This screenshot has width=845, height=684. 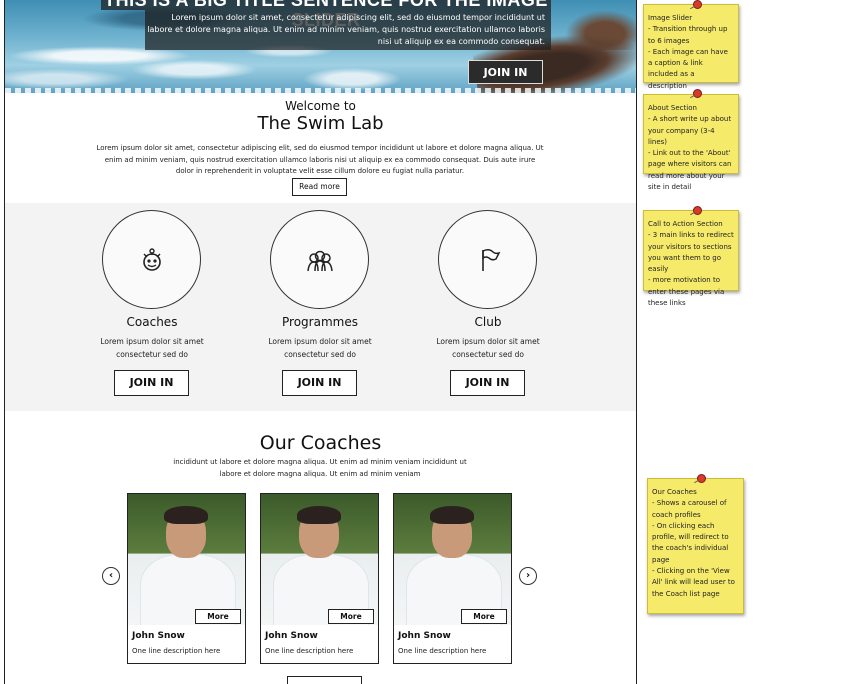 What do you see at coordinates (528, 576) in the screenshot?
I see `carousel-next-button: ›` at bounding box center [528, 576].